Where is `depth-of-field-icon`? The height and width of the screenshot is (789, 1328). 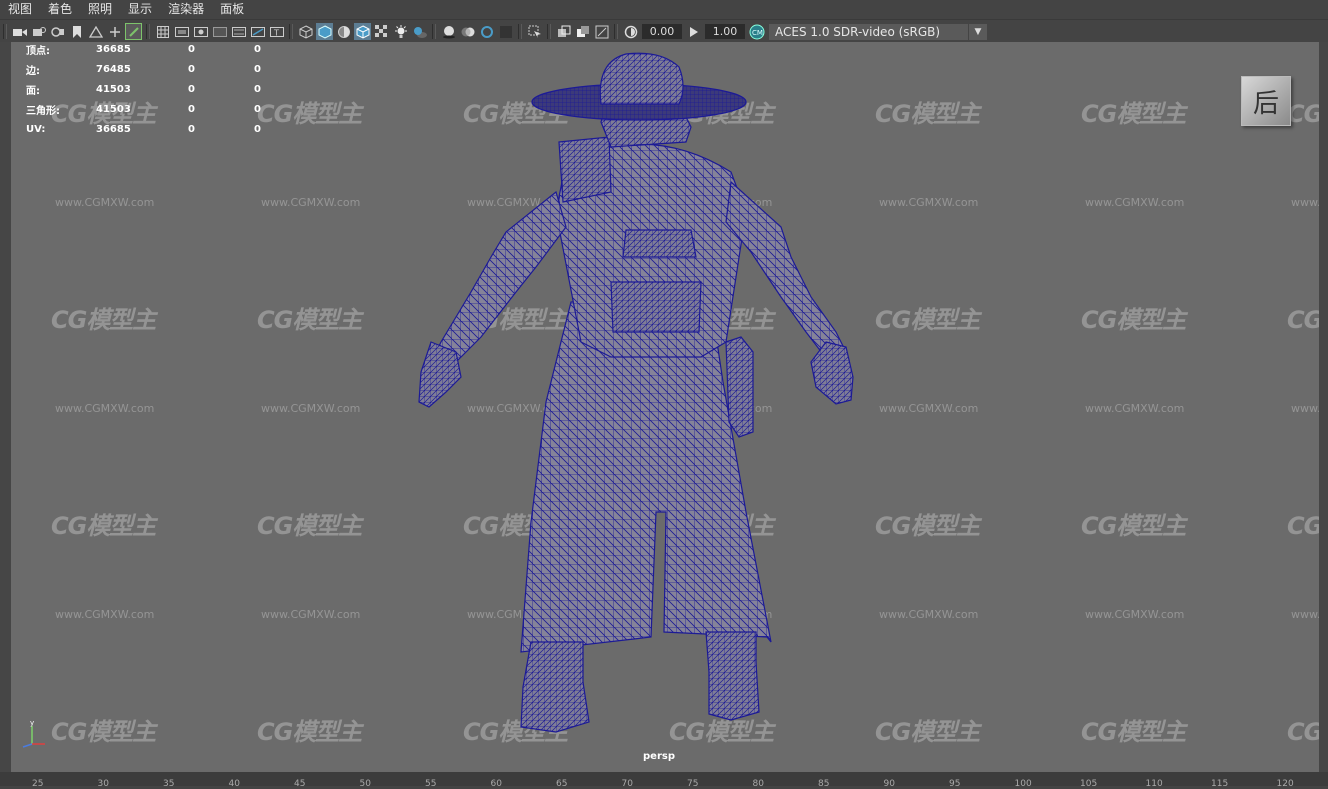
depth-of-field-icon is located at coordinates (505, 31).